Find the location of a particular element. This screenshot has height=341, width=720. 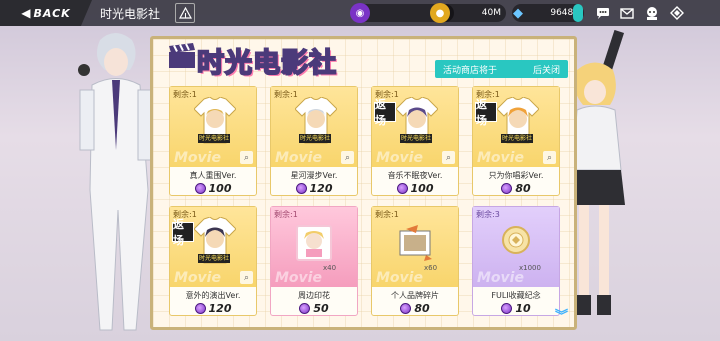

shop-item: 剩余:1 x40 Movie 周边印花 50 is located at coordinates (314, 261).